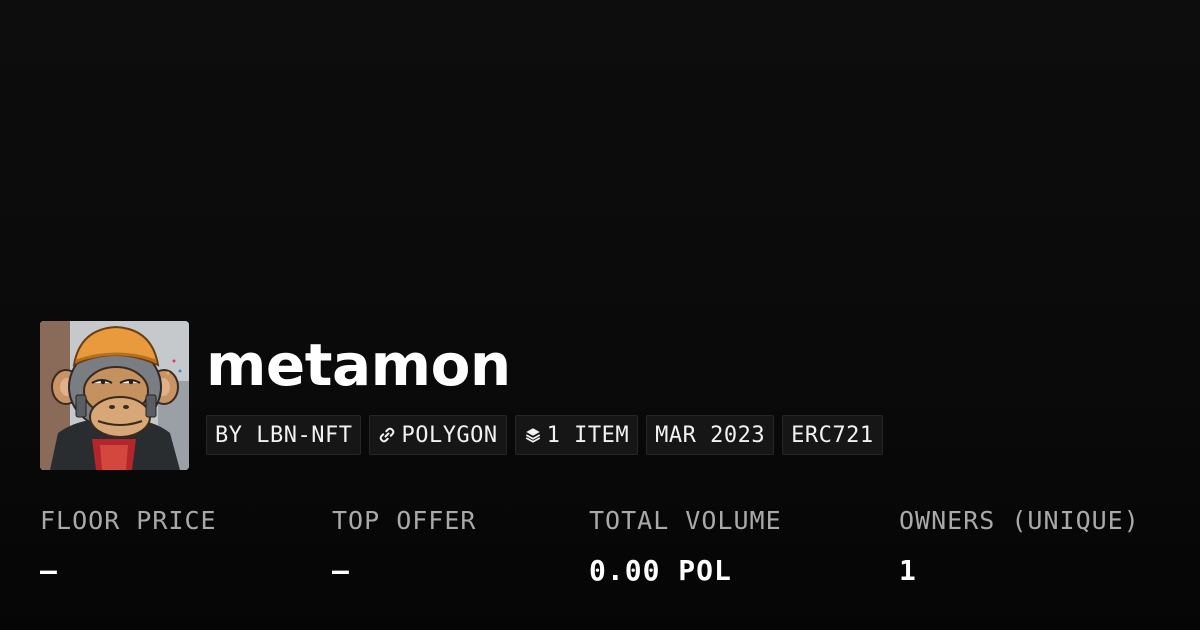 This screenshot has height=630, width=1200. What do you see at coordinates (128, 520) in the screenshot?
I see `floor-price-label: FLOOR PRICE` at bounding box center [128, 520].